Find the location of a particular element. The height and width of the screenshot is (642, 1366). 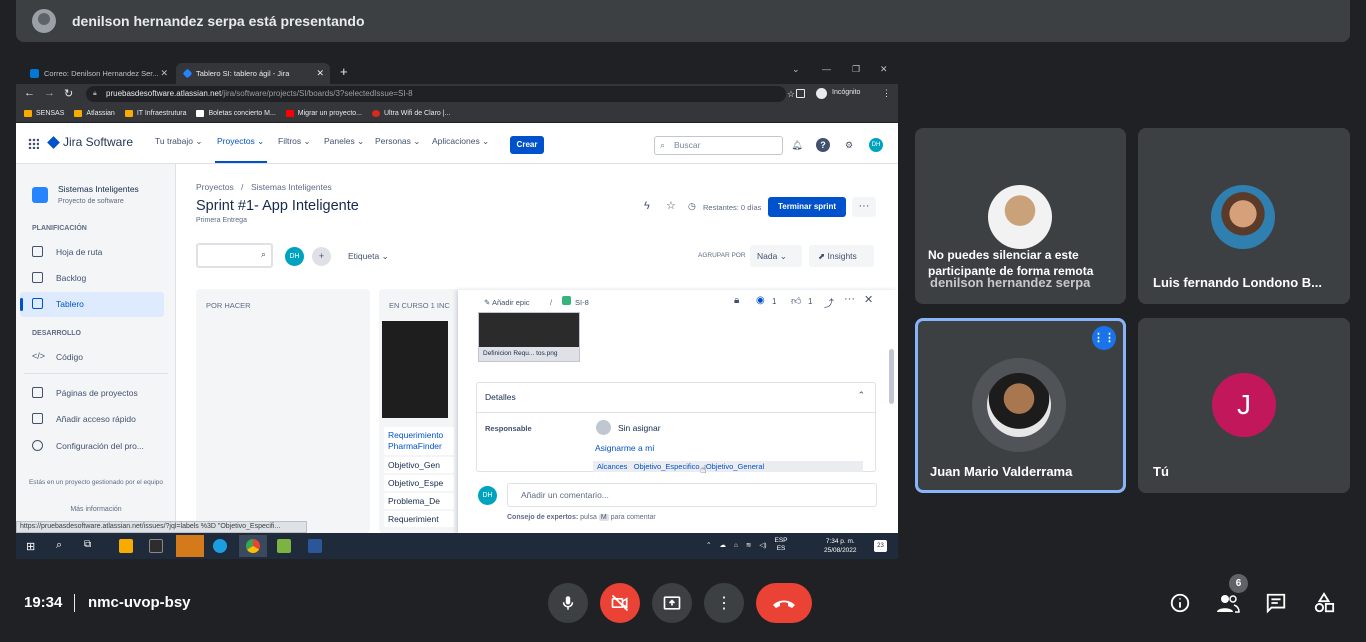

forward-icon: → is located at coordinates (49, 93).